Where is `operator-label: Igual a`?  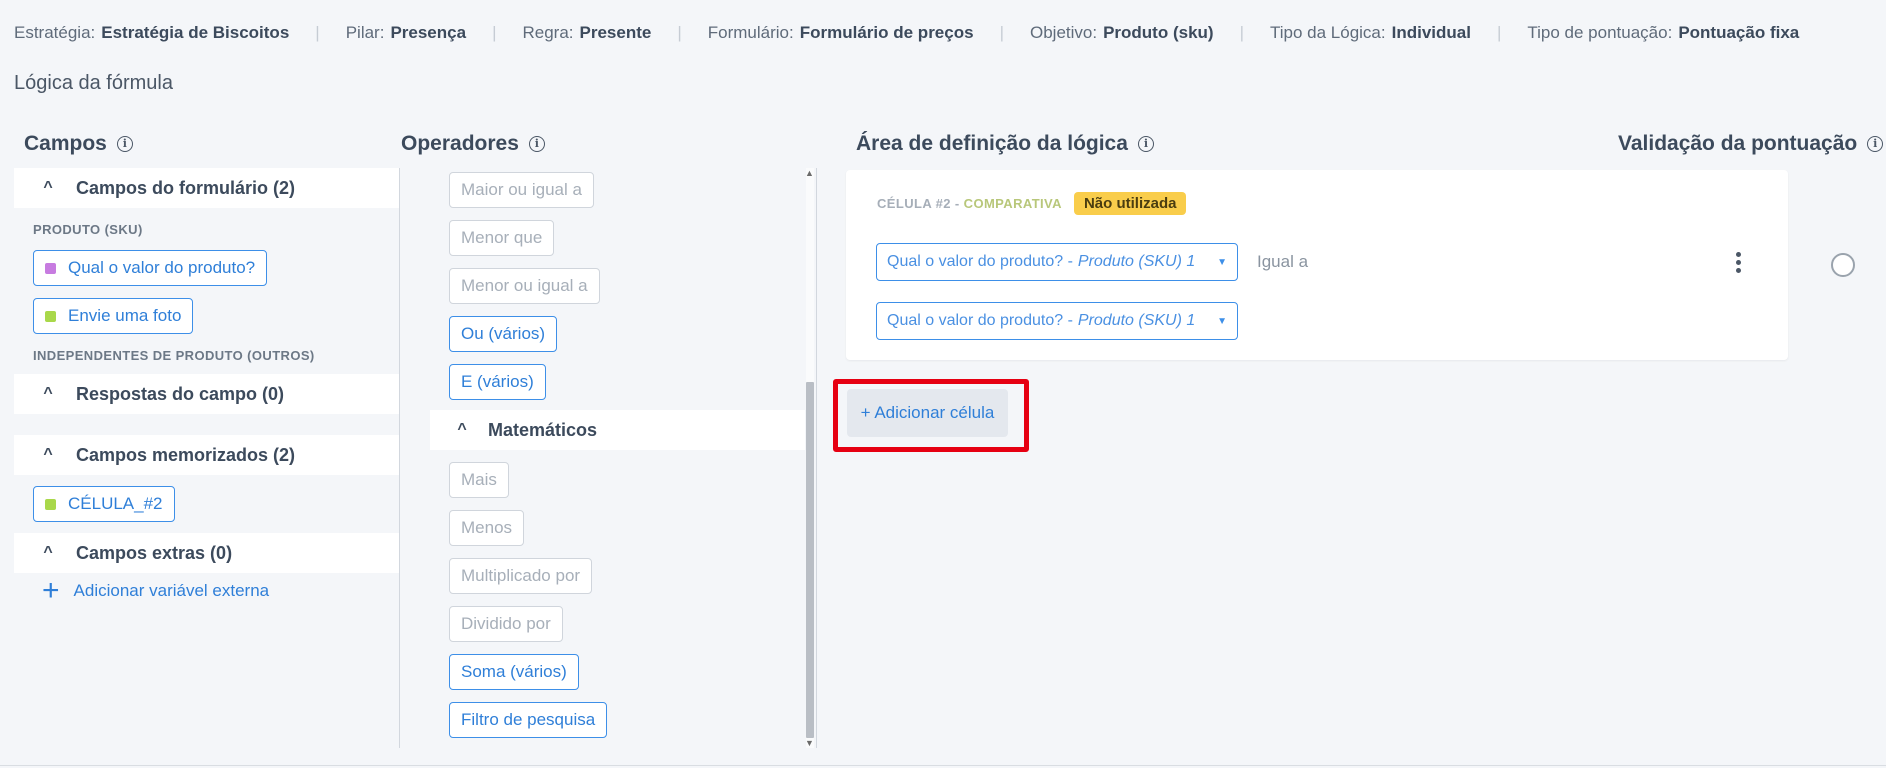 operator-label: Igual a is located at coordinates (1282, 262).